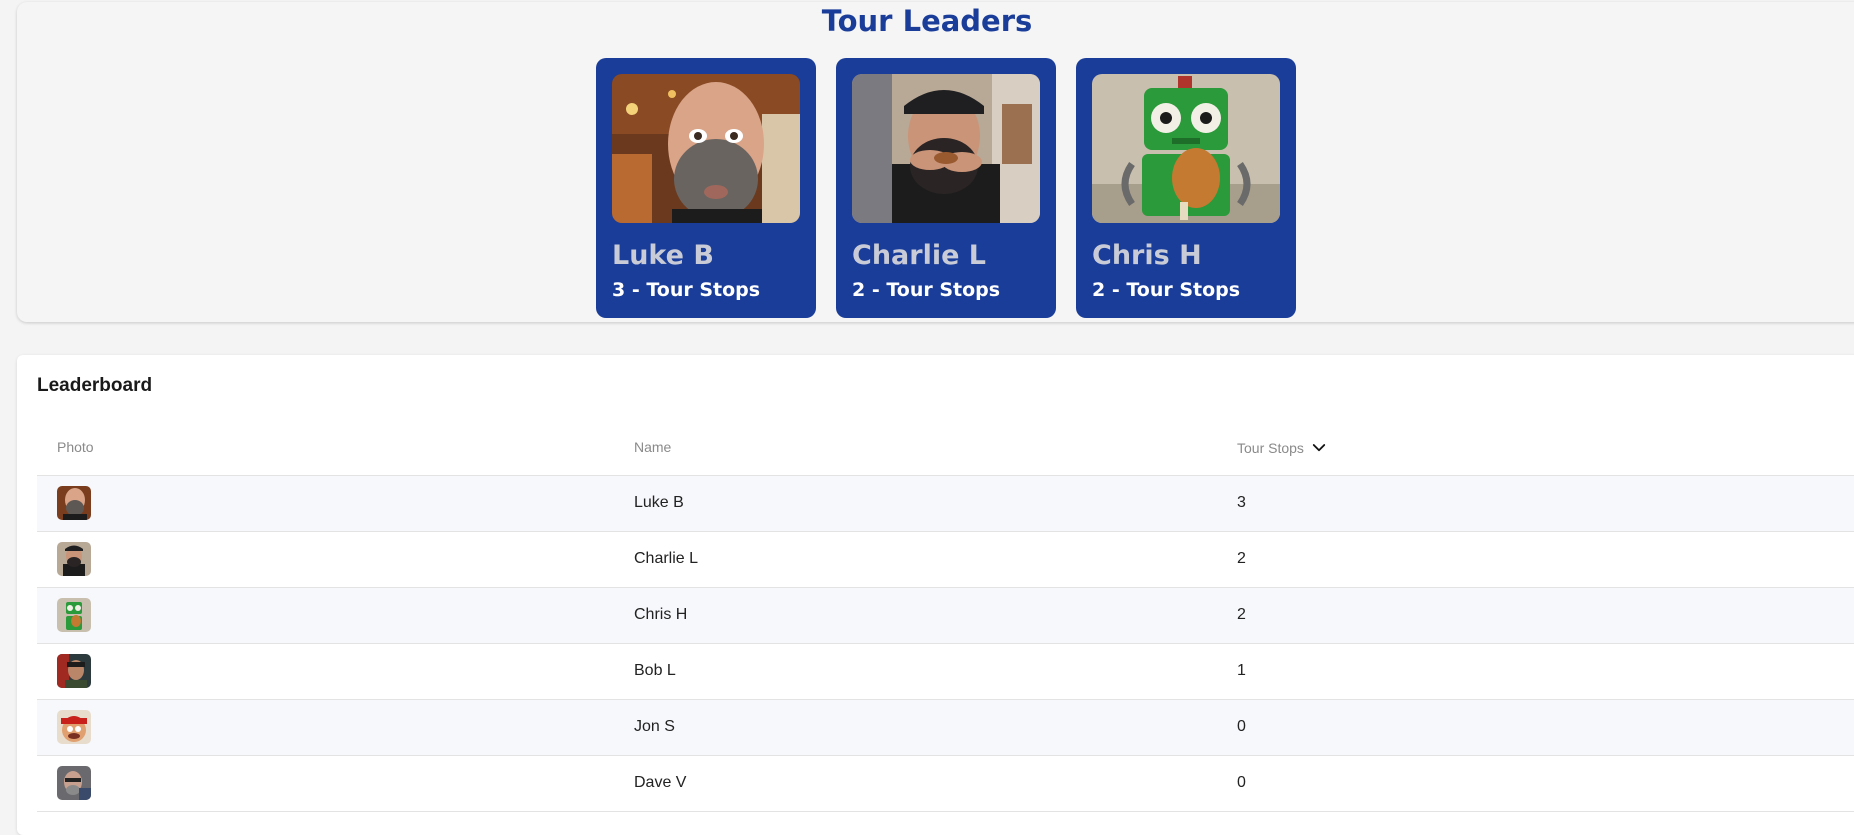 This screenshot has height=835, width=1854. What do you see at coordinates (919, 255) in the screenshot?
I see `leader-name-2: Charlie L` at bounding box center [919, 255].